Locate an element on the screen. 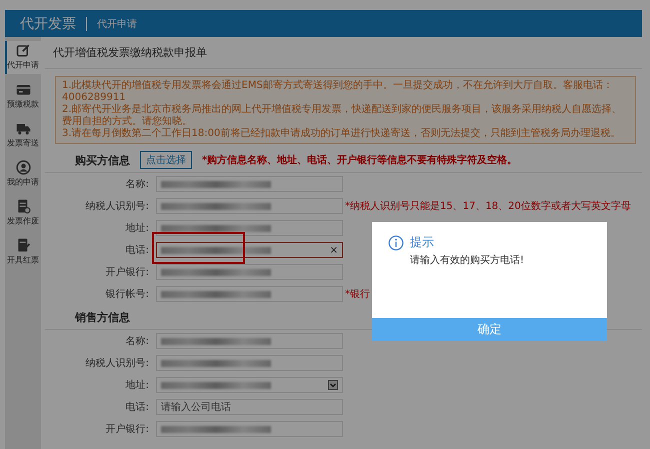 This screenshot has width=650, height=449. dialog-title: 提示 is located at coordinates (422, 242).